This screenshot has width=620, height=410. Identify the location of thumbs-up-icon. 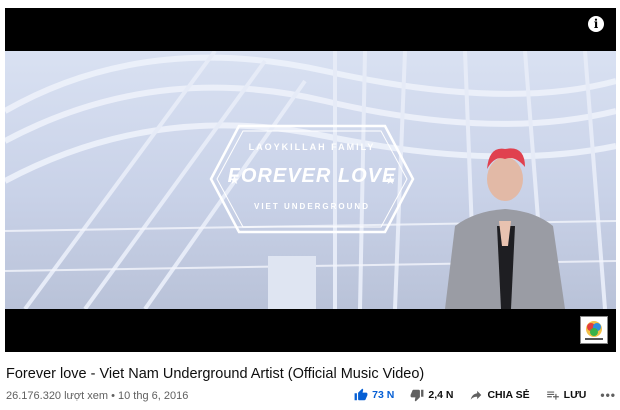
(361, 394).